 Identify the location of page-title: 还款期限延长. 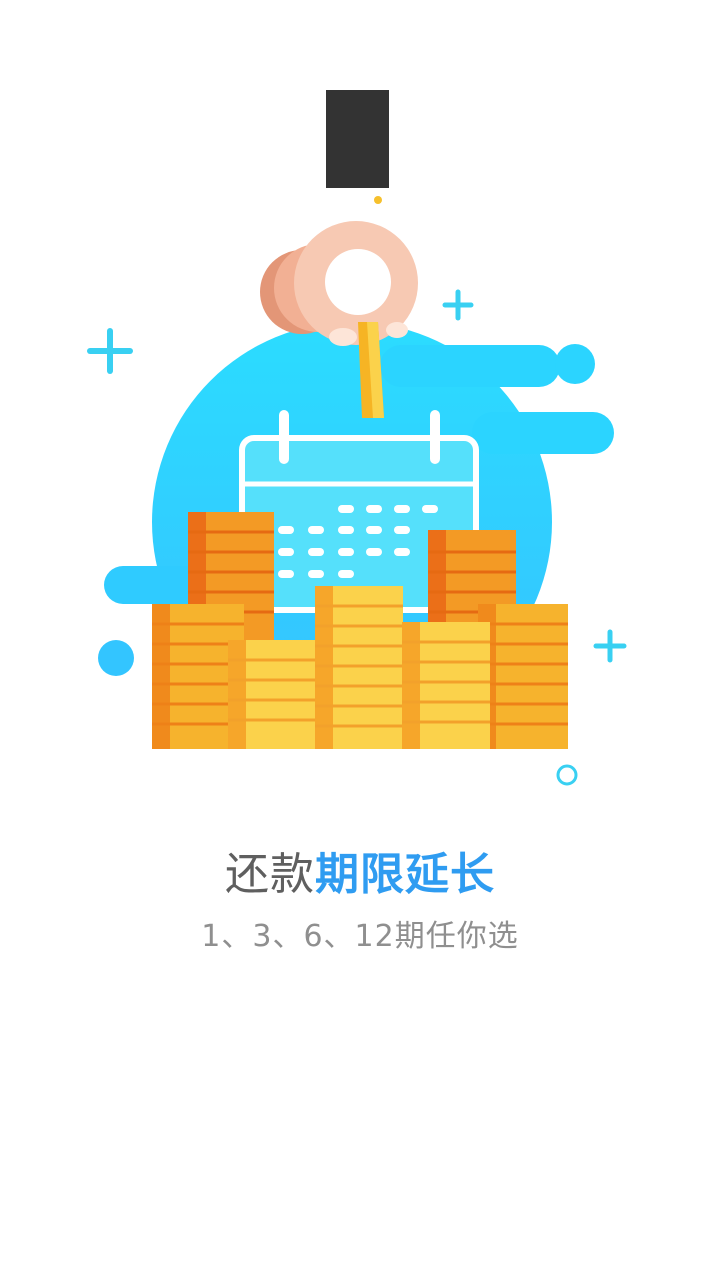
(360, 875).